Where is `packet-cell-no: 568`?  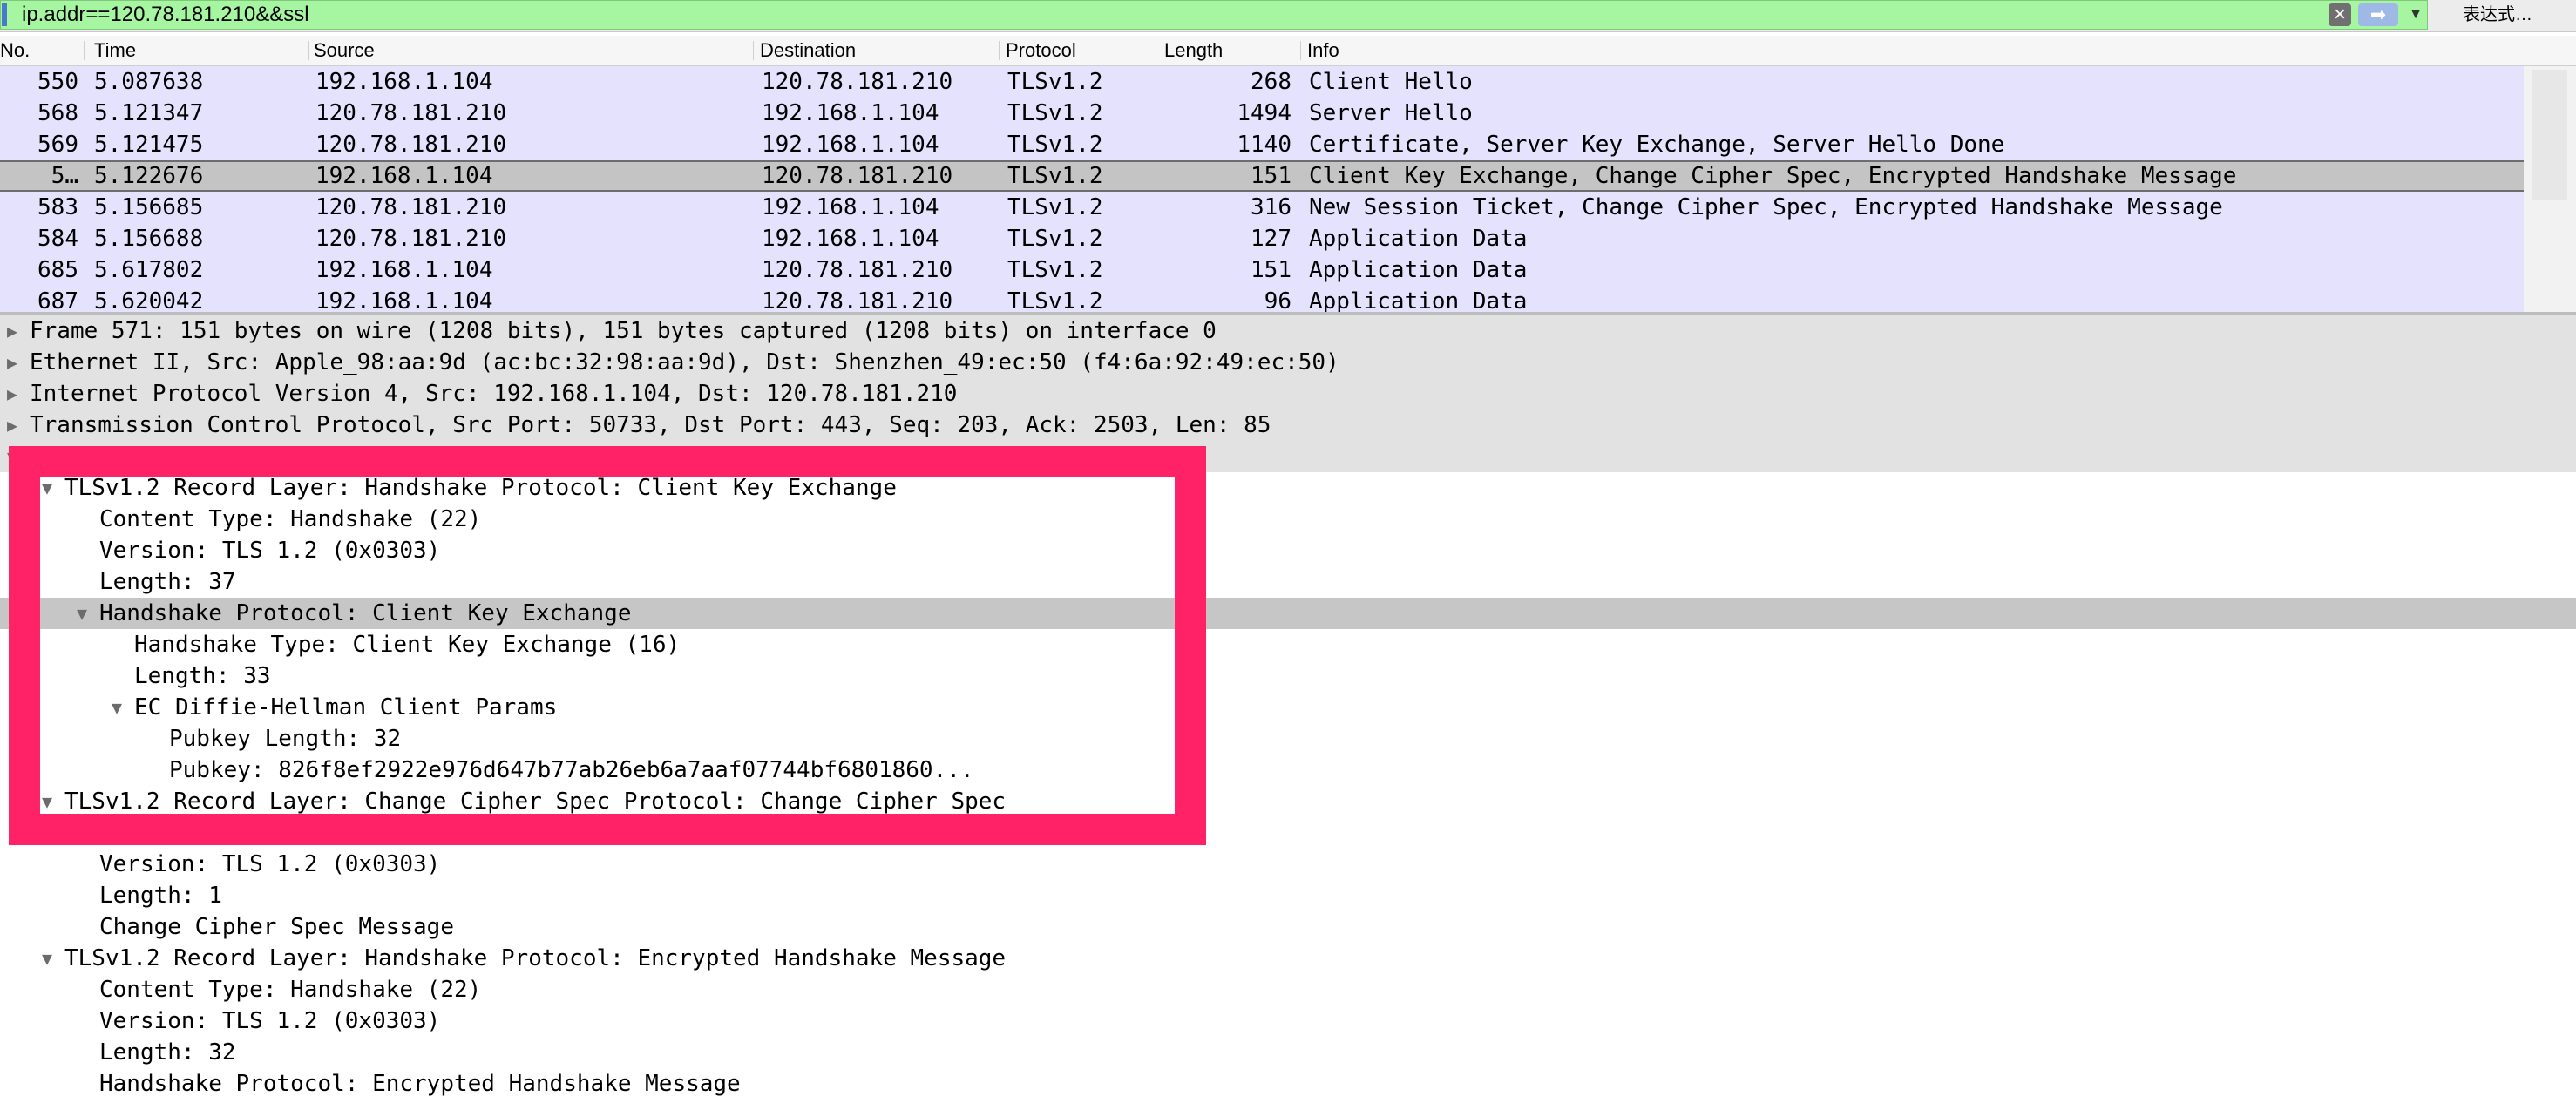
packet-cell-no: 568 is located at coordinates (39, 114).